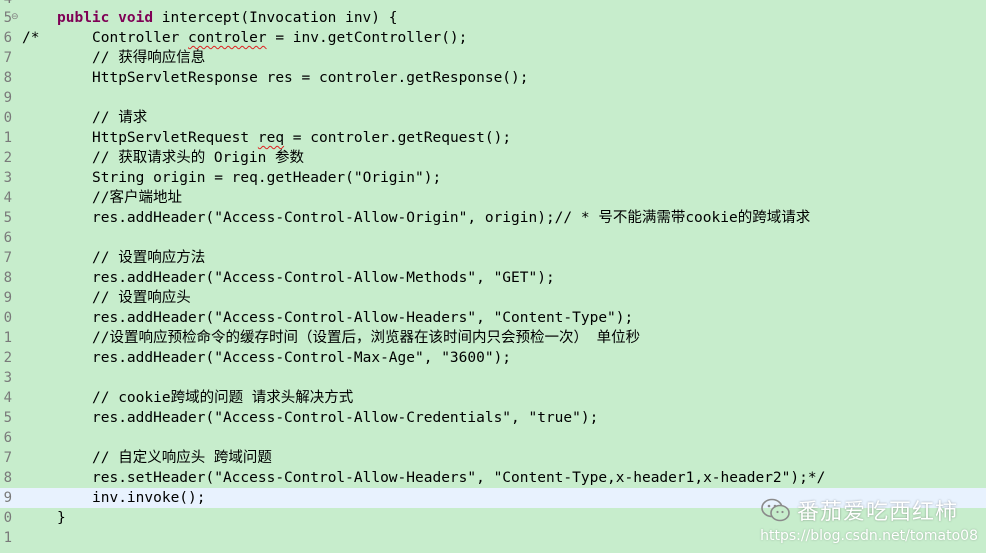 Image resolution: width=986 pixels, height=553 pixels. I want to click on spelling-error-word: controler, so click(227, 38).